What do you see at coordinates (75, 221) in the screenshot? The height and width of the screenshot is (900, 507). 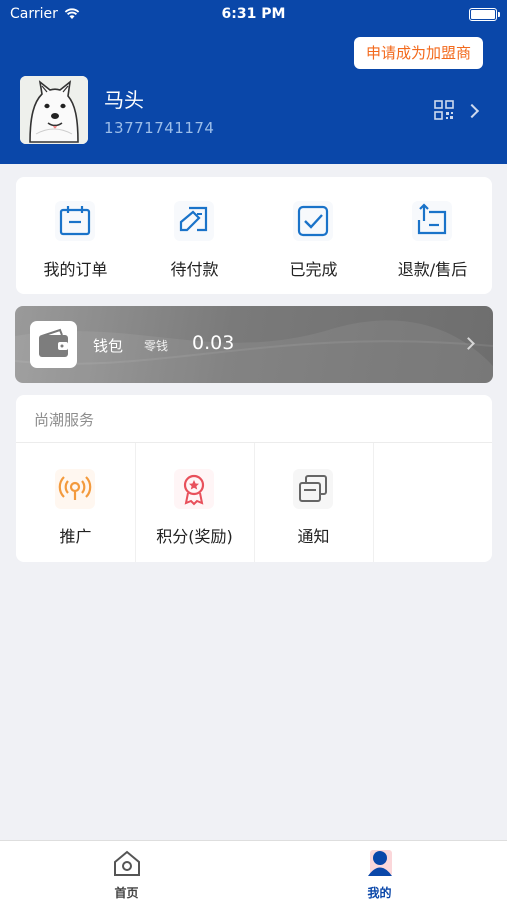 I see `order-calendar-icon` at bounding box center [75, 221].